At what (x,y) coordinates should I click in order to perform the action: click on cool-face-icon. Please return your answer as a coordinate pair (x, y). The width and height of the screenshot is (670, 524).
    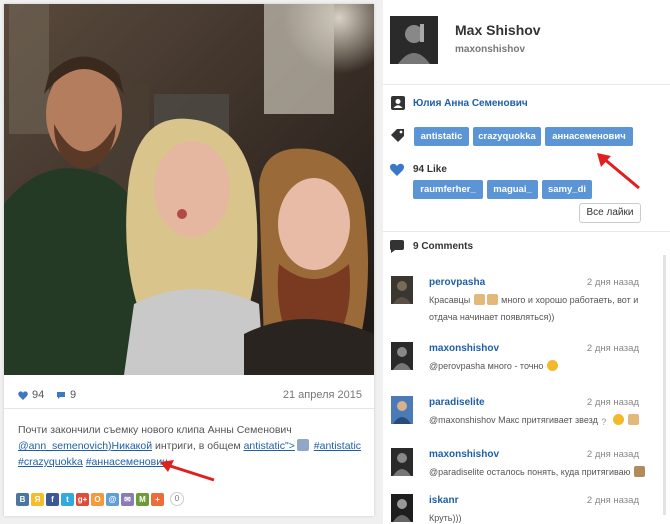
    Looking at the image, I should click on (618, 419).